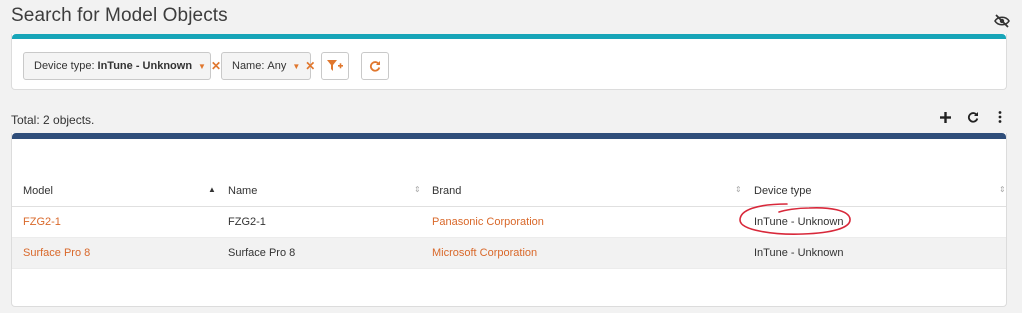 The image size is (1022, 313). What do you see at coordinates (64, 66) in the screenshot?
I see `filter-label: Device type:` at bounding box center [64, 66].